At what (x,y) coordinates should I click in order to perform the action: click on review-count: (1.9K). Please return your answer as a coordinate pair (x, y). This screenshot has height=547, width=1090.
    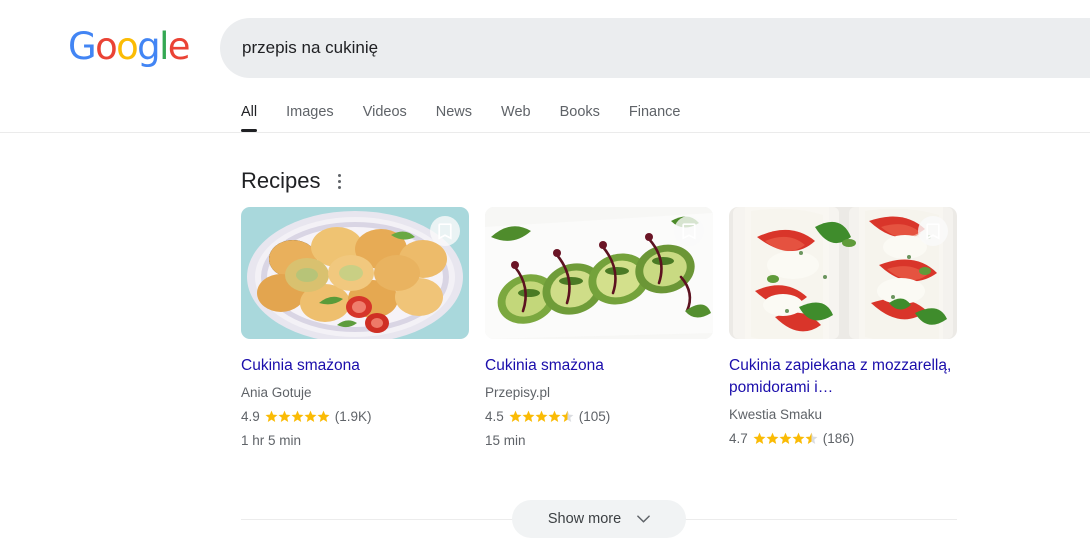
    Looking at the image, I should click on (353, 416).